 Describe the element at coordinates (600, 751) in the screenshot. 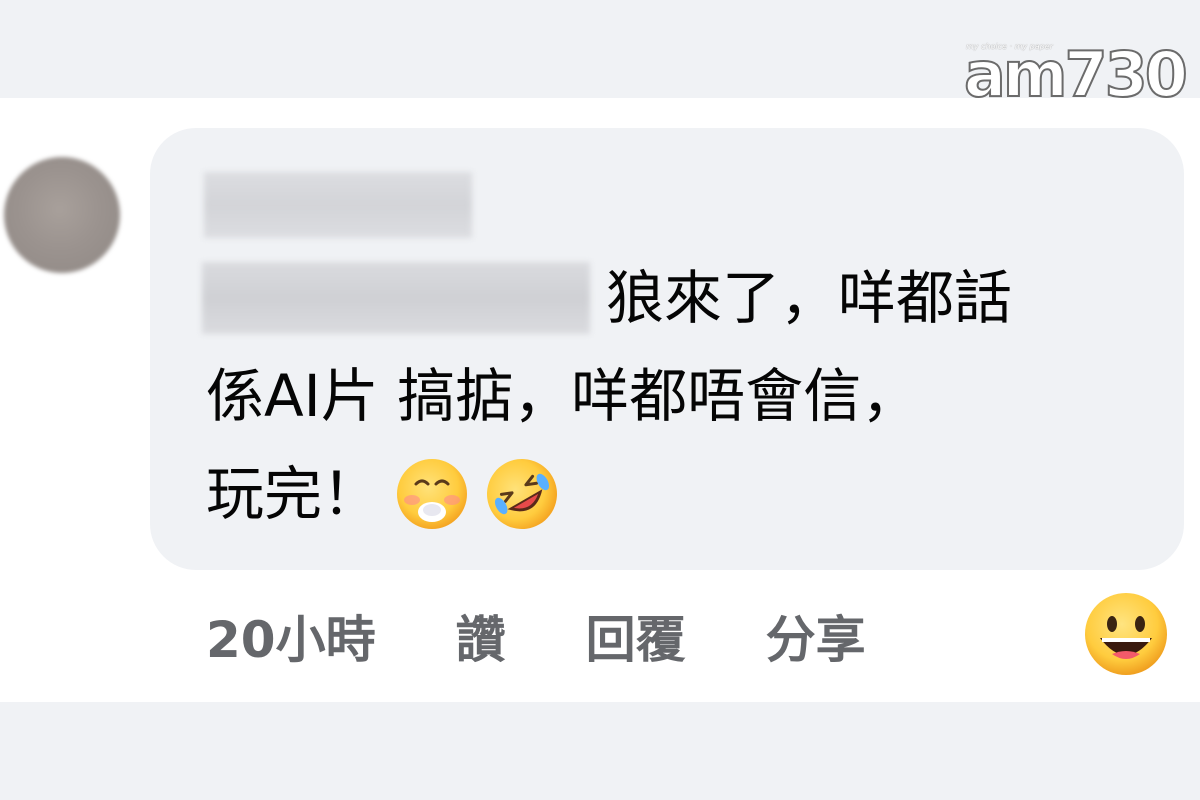

I see `bottom-background-band` at that location.